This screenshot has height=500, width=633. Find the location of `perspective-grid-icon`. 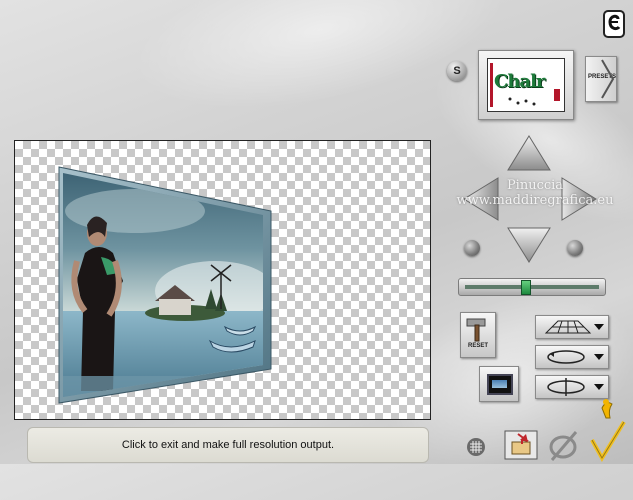

perspective-grid-icon is located at coordinates (574, 327).